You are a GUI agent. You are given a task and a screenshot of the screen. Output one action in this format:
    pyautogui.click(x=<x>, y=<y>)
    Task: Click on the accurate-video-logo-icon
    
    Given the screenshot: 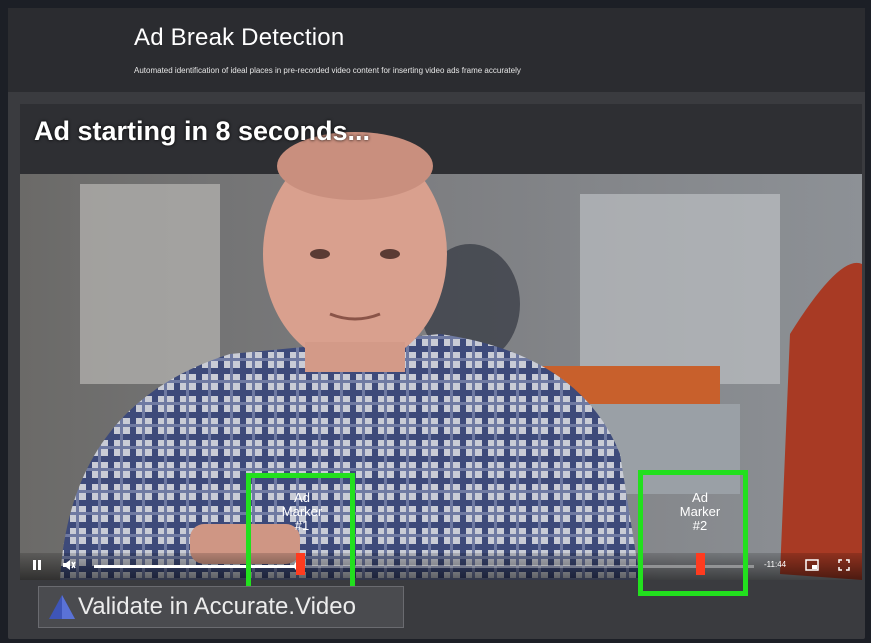 What is the action you would take?
    pyautogui.click(x=62, y=607)
    